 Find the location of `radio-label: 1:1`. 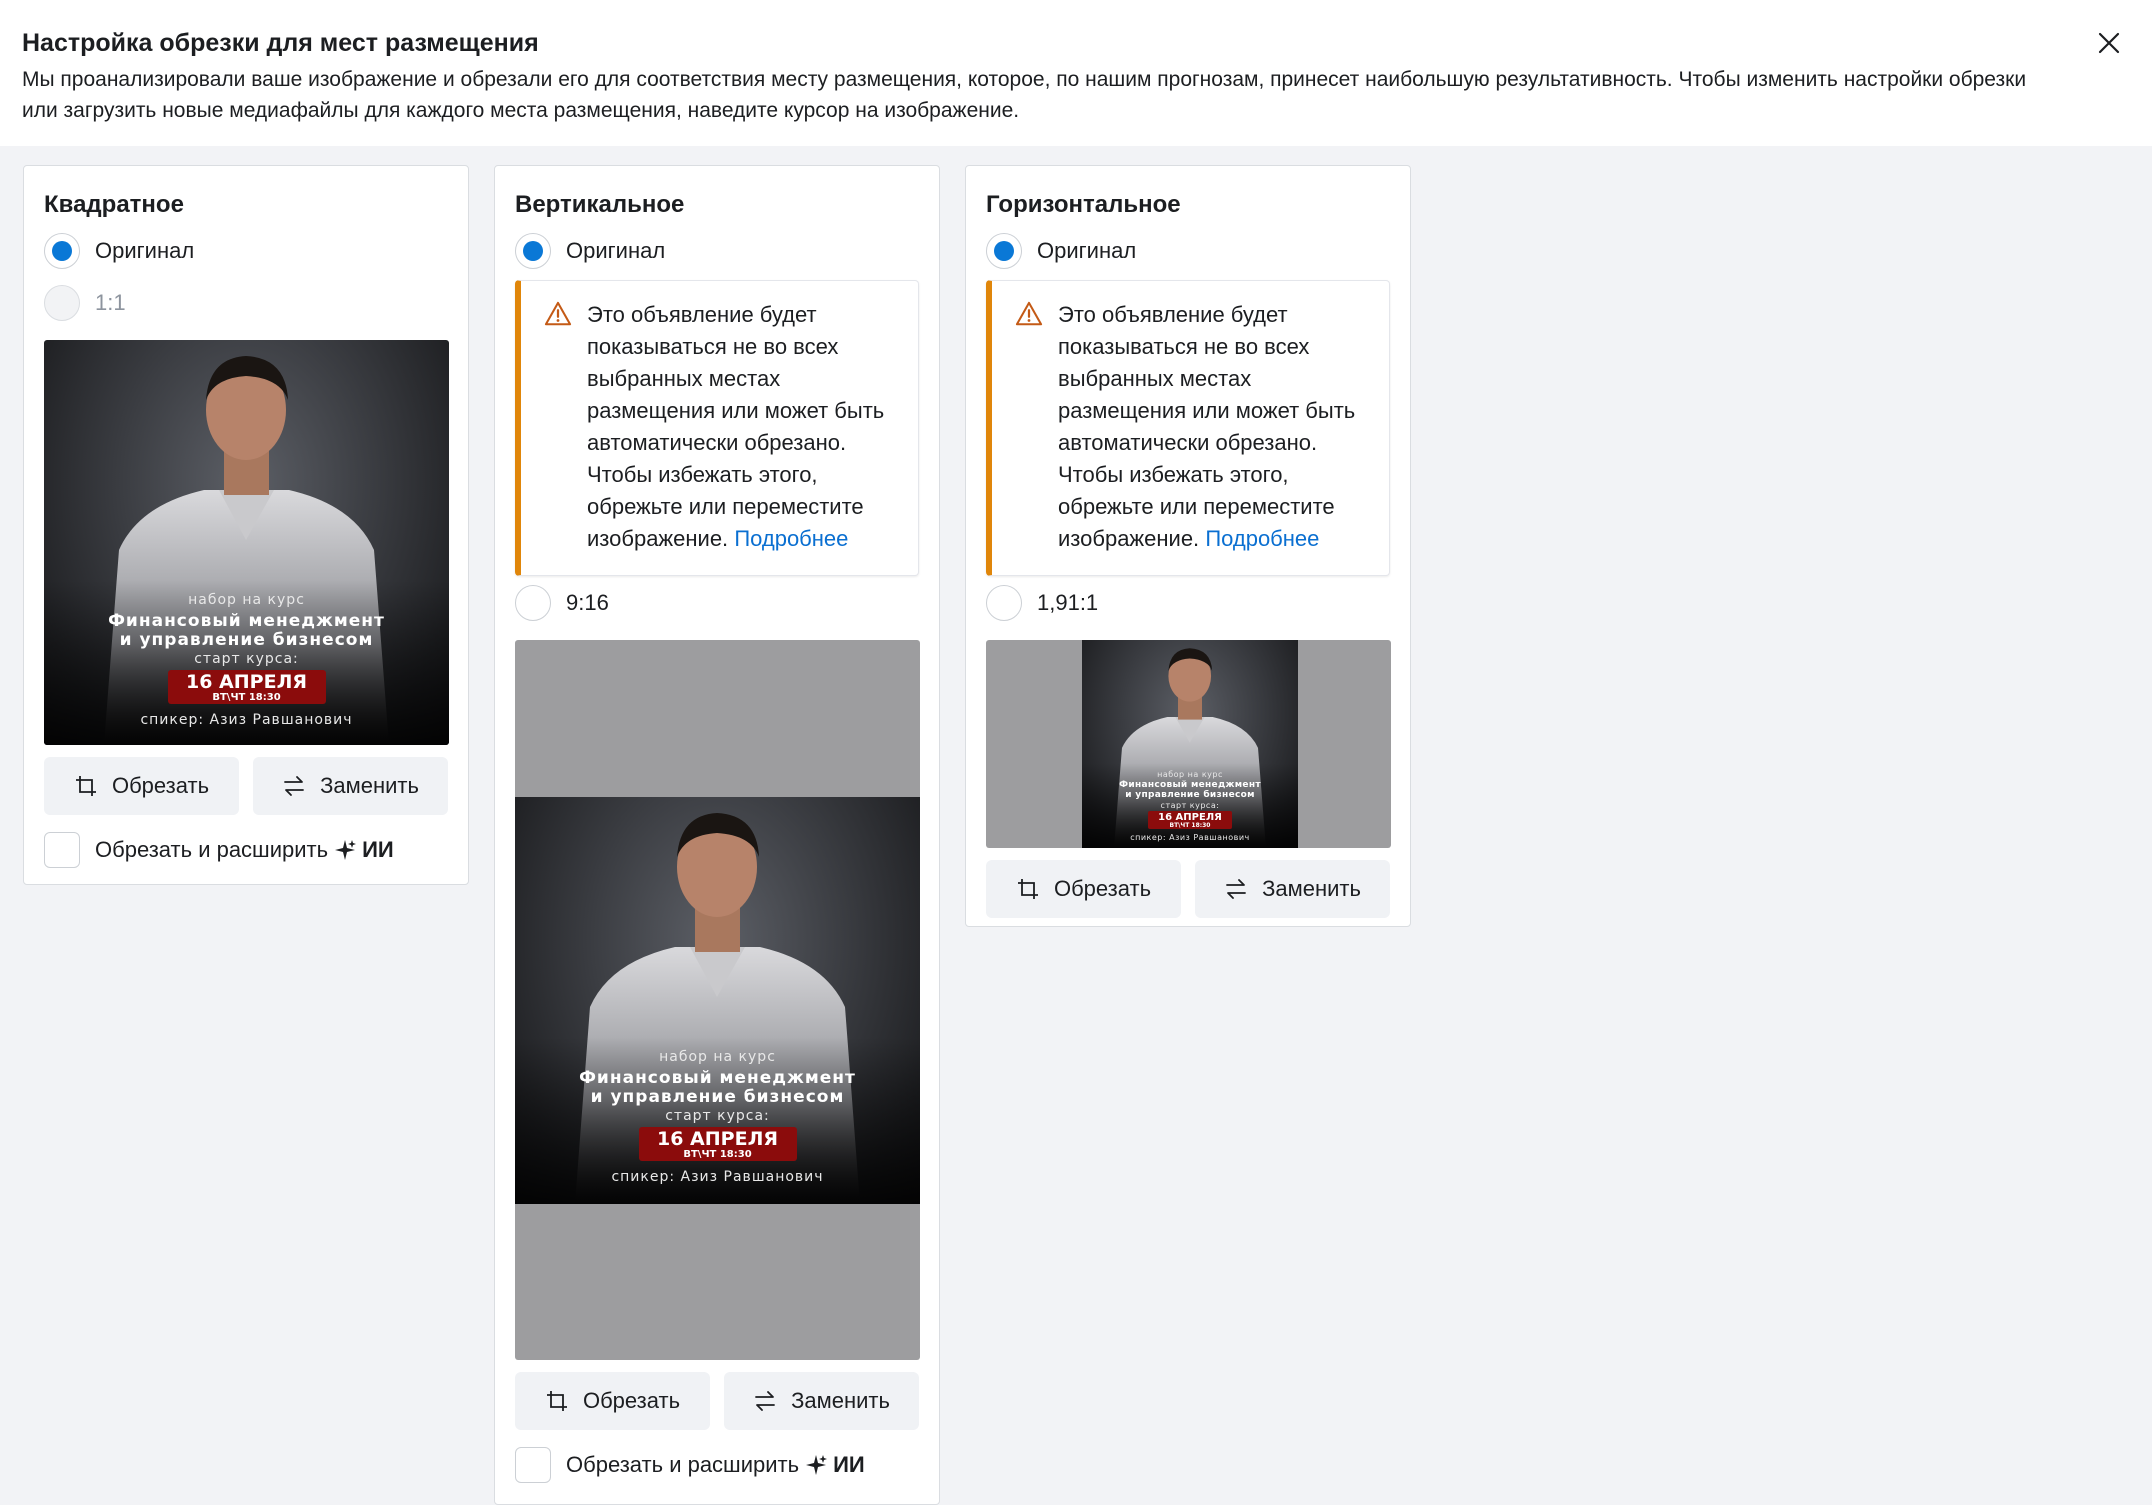

radio-label: 1:1 is located at coordinates (110, 302).